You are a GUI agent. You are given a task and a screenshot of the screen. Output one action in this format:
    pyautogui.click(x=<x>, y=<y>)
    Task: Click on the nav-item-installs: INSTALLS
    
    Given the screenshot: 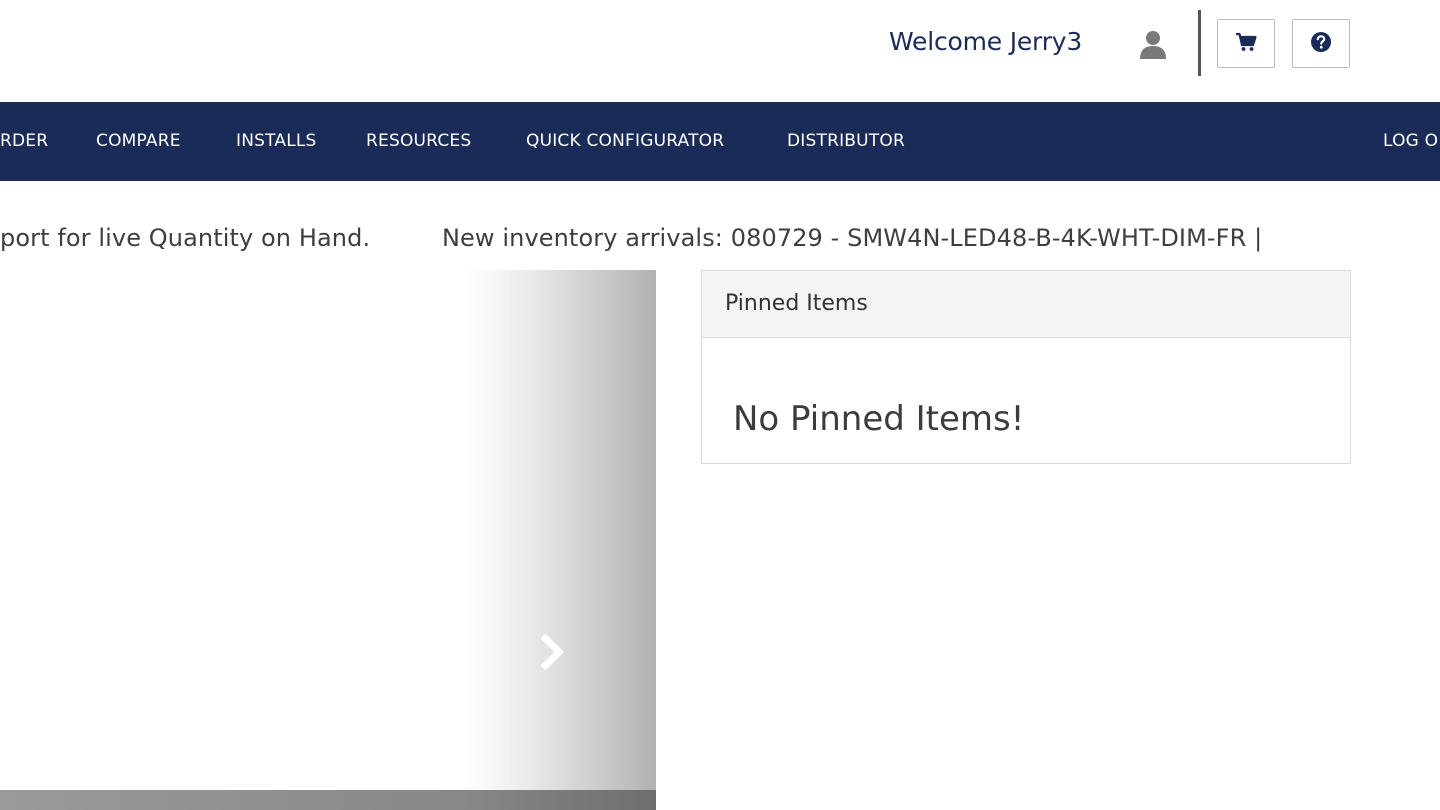 What is the action you would take?
    pyautogui.click(x=276, y=141)
    